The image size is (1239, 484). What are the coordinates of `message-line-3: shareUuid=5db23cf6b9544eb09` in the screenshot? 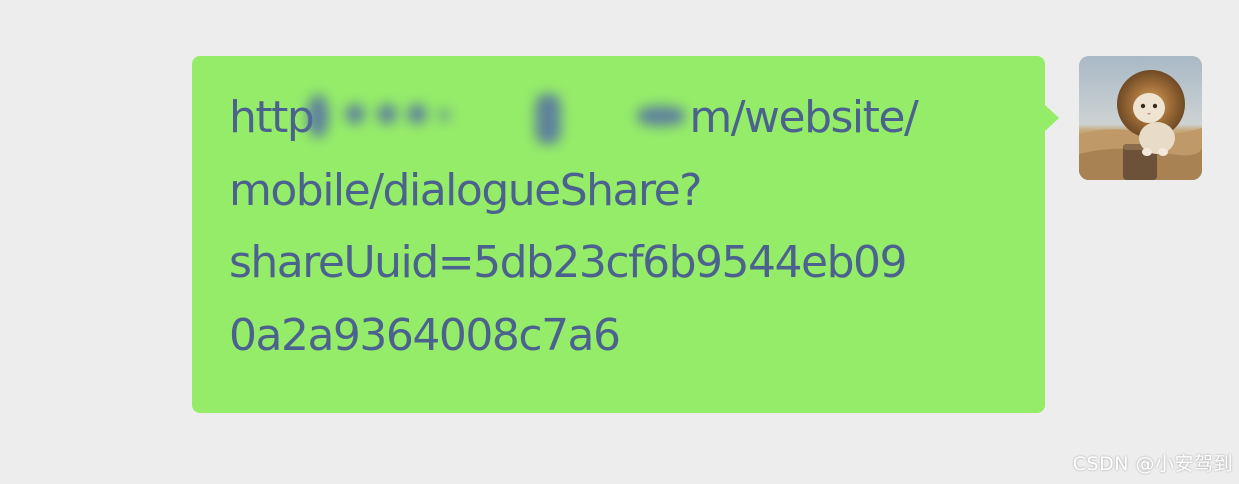 It's located at (568, 262).